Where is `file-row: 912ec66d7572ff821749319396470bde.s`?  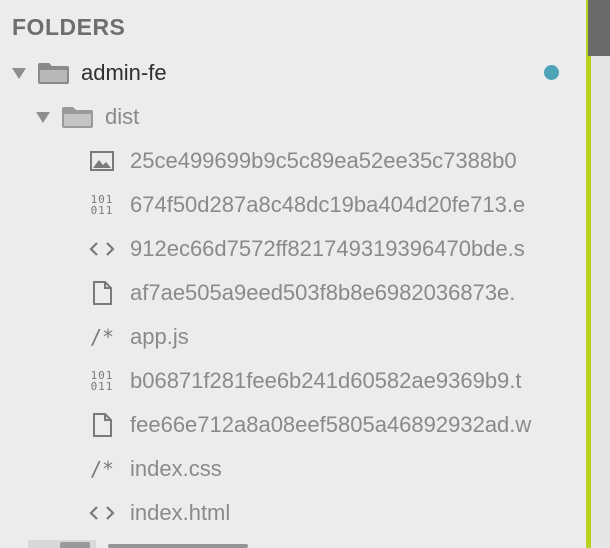
file-row: 912ec66d7572ff821749319396470bde.s is located at coordinates (293, 249).